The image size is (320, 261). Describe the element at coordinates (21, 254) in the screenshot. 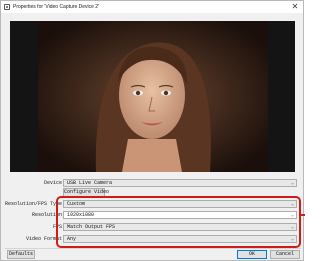

I see `defaults-button: Defaults` at that location.